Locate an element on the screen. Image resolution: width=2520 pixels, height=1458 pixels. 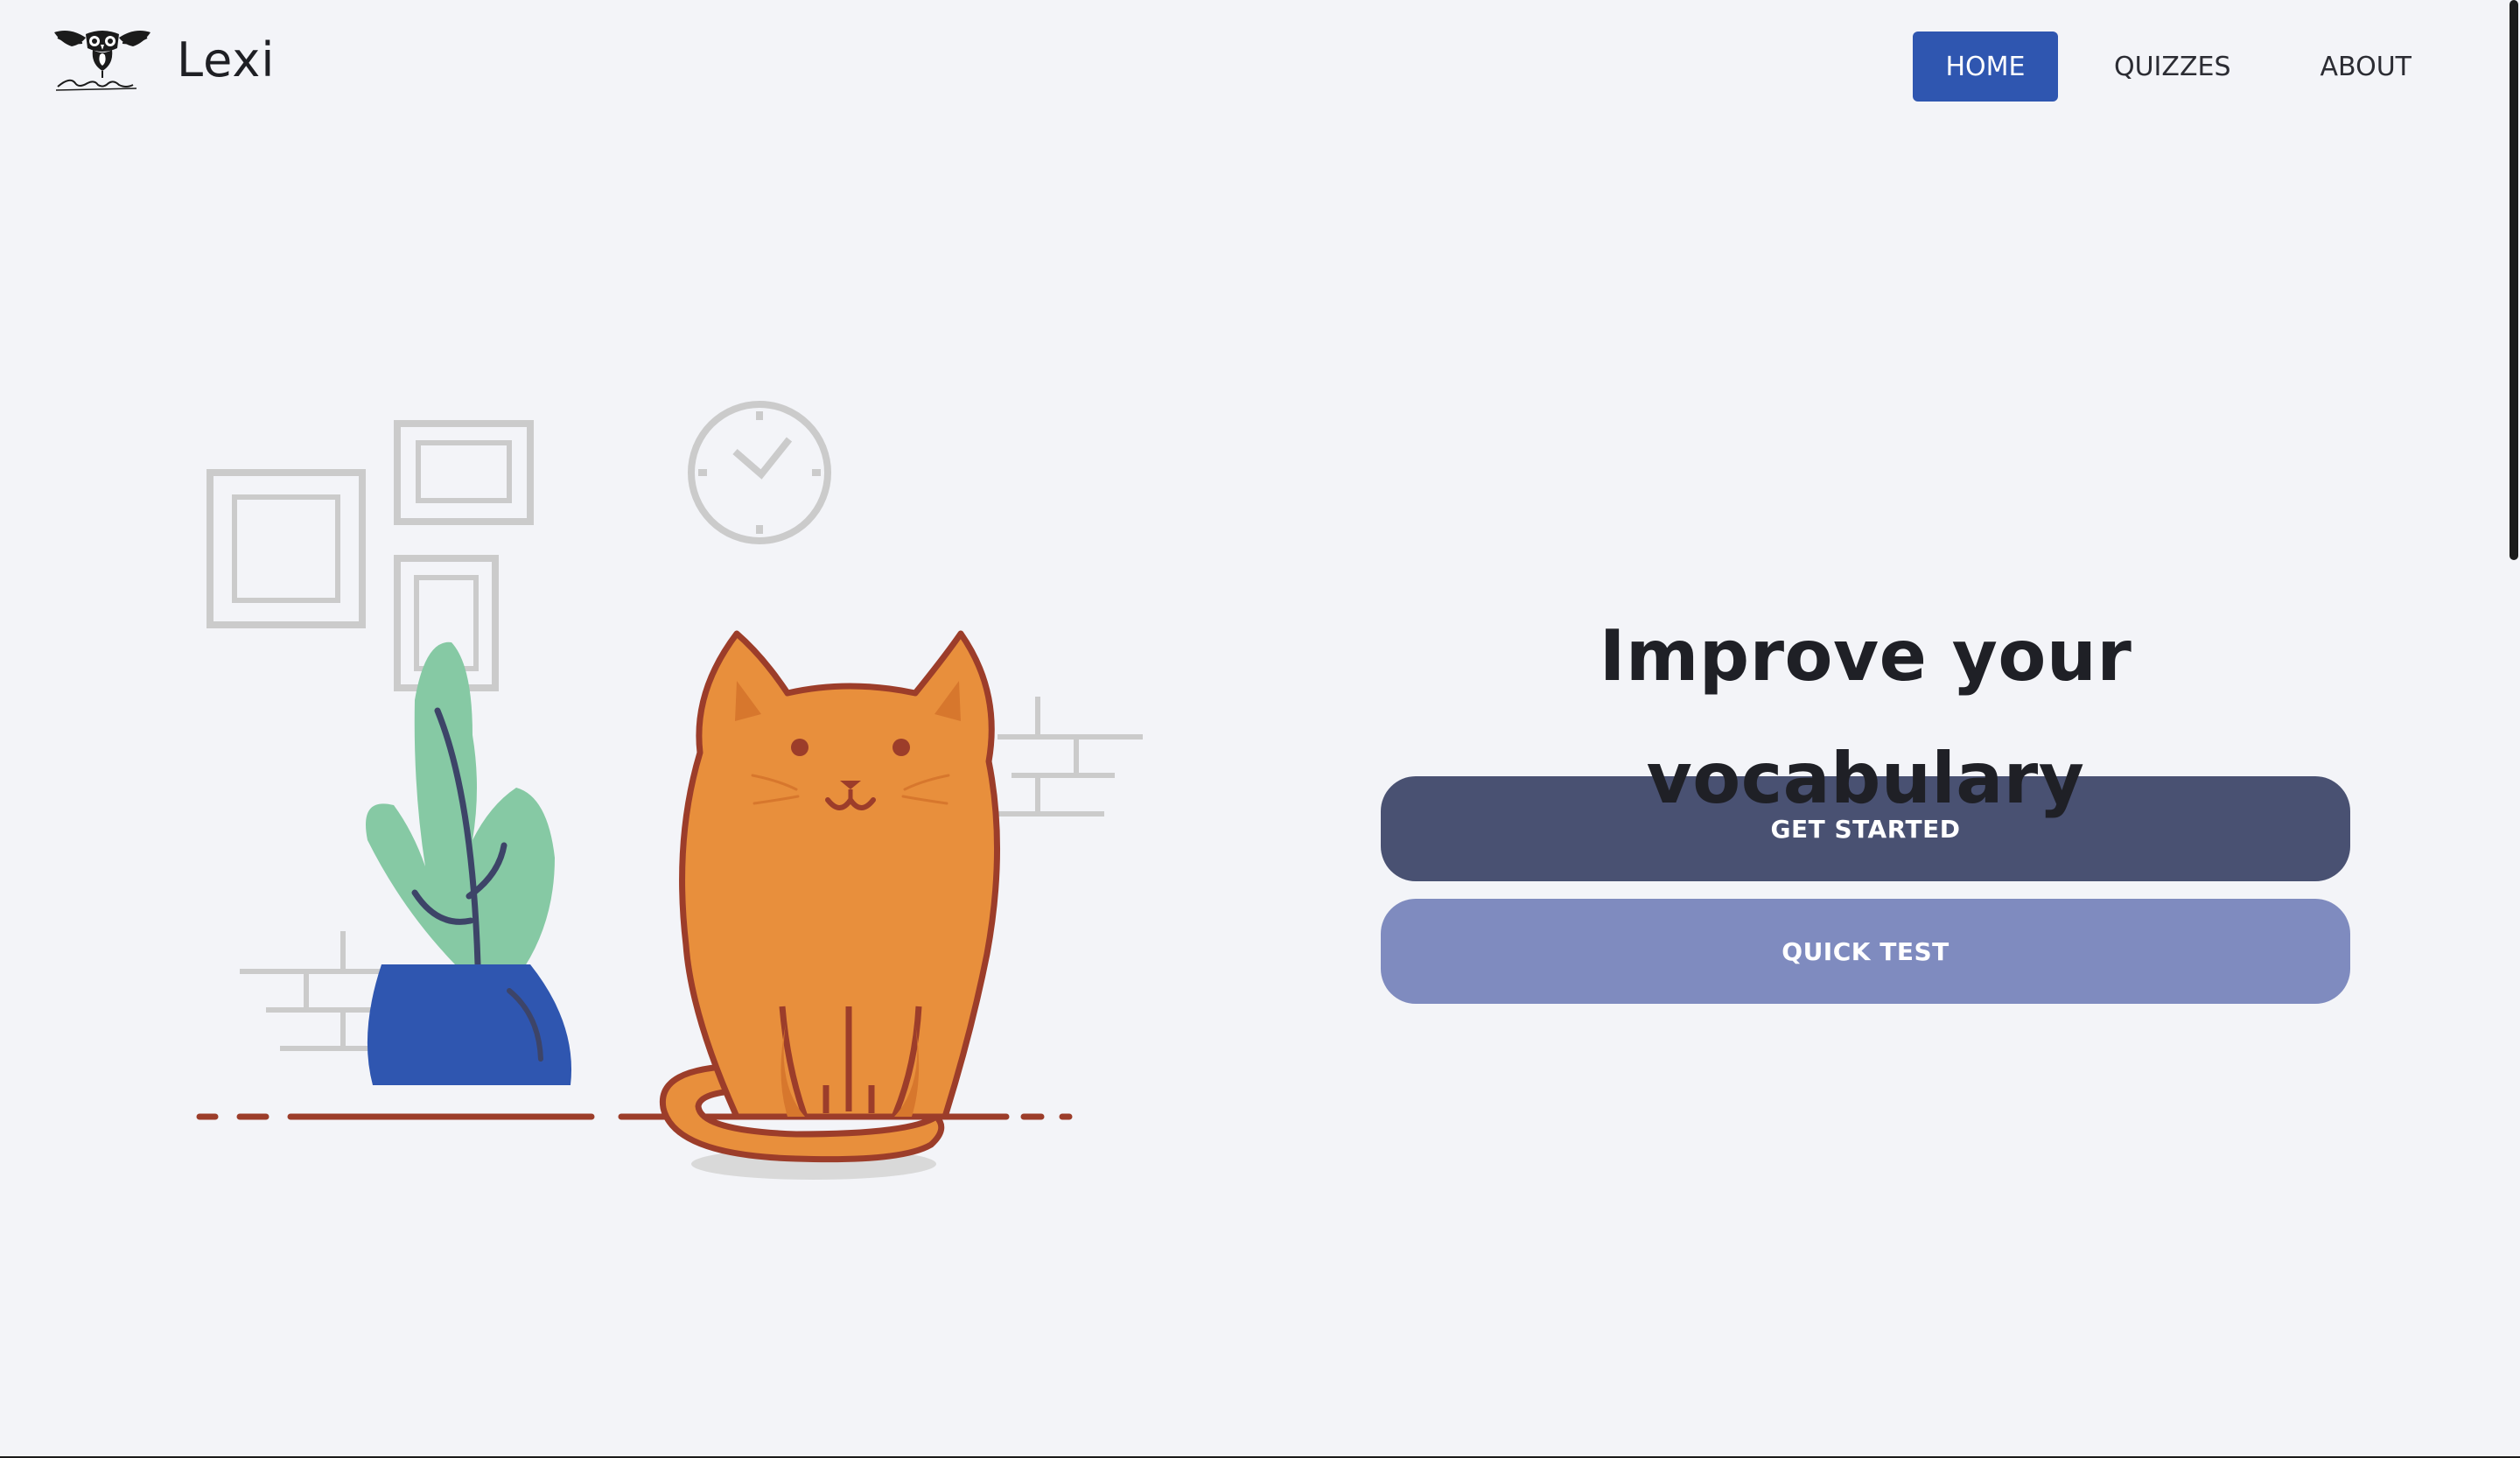
clock-icon is located at coordinates (759, 472).